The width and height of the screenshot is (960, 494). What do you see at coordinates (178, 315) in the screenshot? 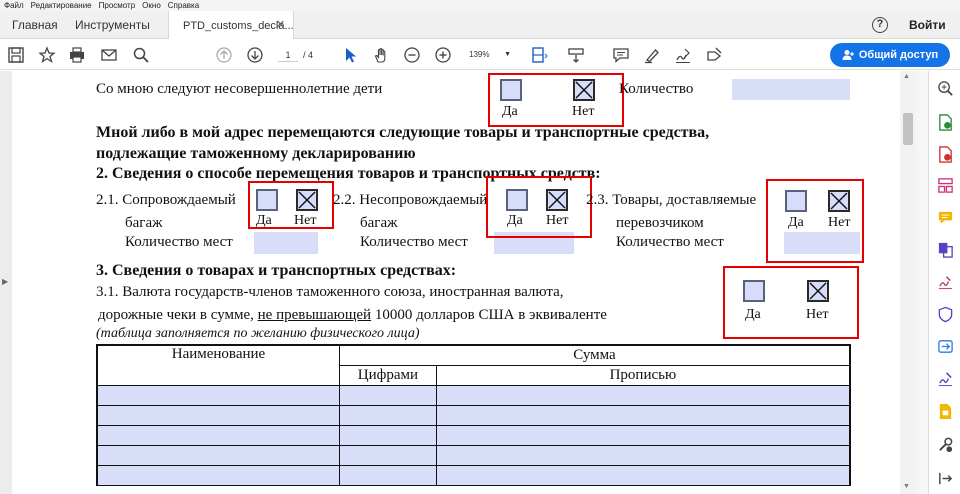
I see `section-3-1-line2-a: дорожные чеки в сумме,` at bounding box center [178, 315].